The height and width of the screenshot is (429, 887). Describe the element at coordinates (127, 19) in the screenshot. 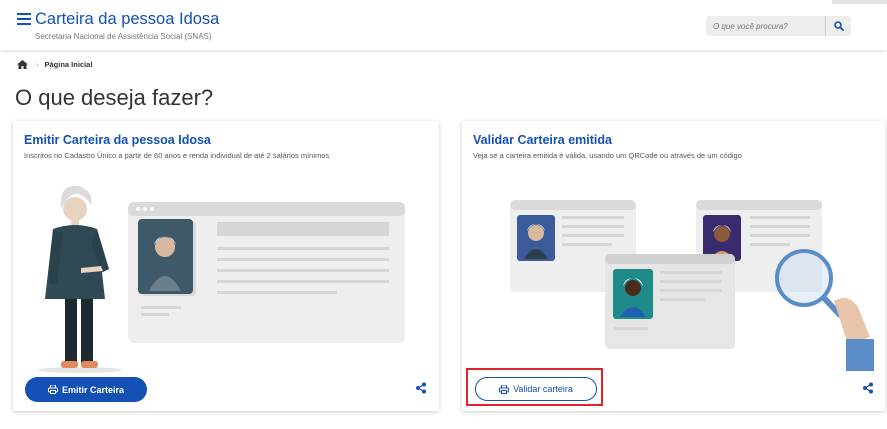

I see `app-title: Carteira da pessoa Idosa` at that location.